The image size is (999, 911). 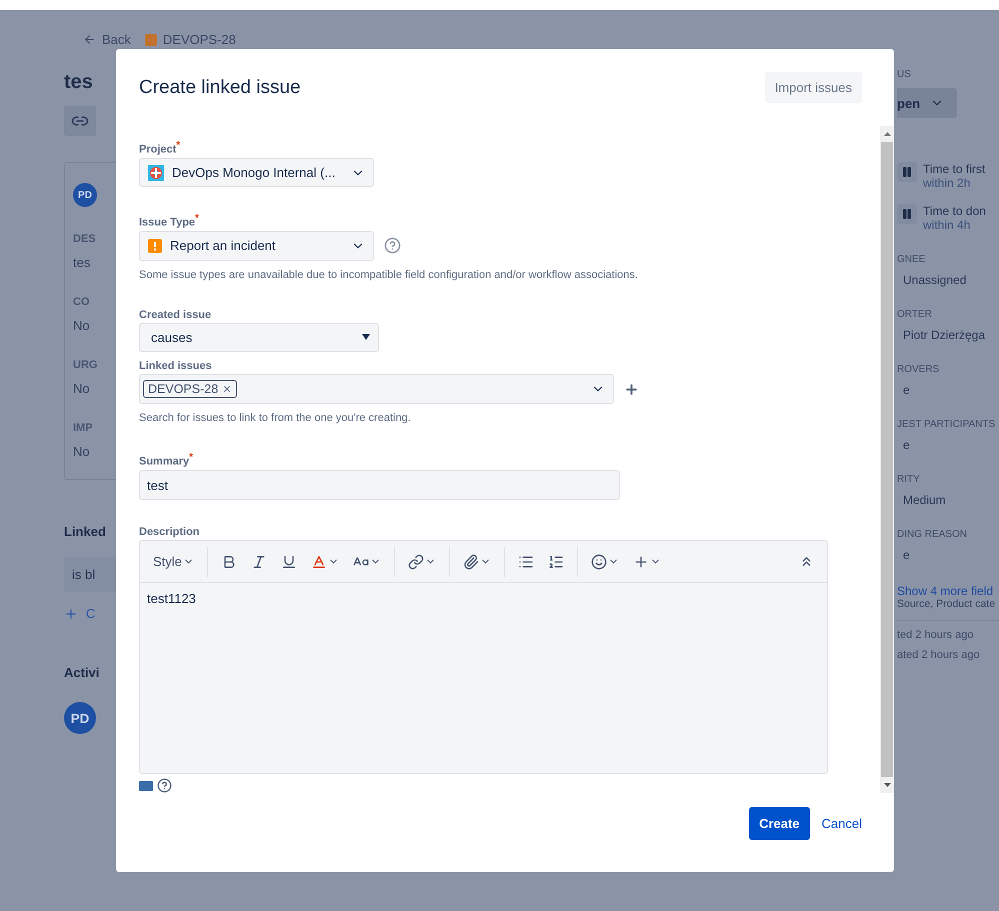 What do you see at coordinates (887, 785) in the screenshot?
I see `scroll-down-icon` at bounding box center [887, 785].